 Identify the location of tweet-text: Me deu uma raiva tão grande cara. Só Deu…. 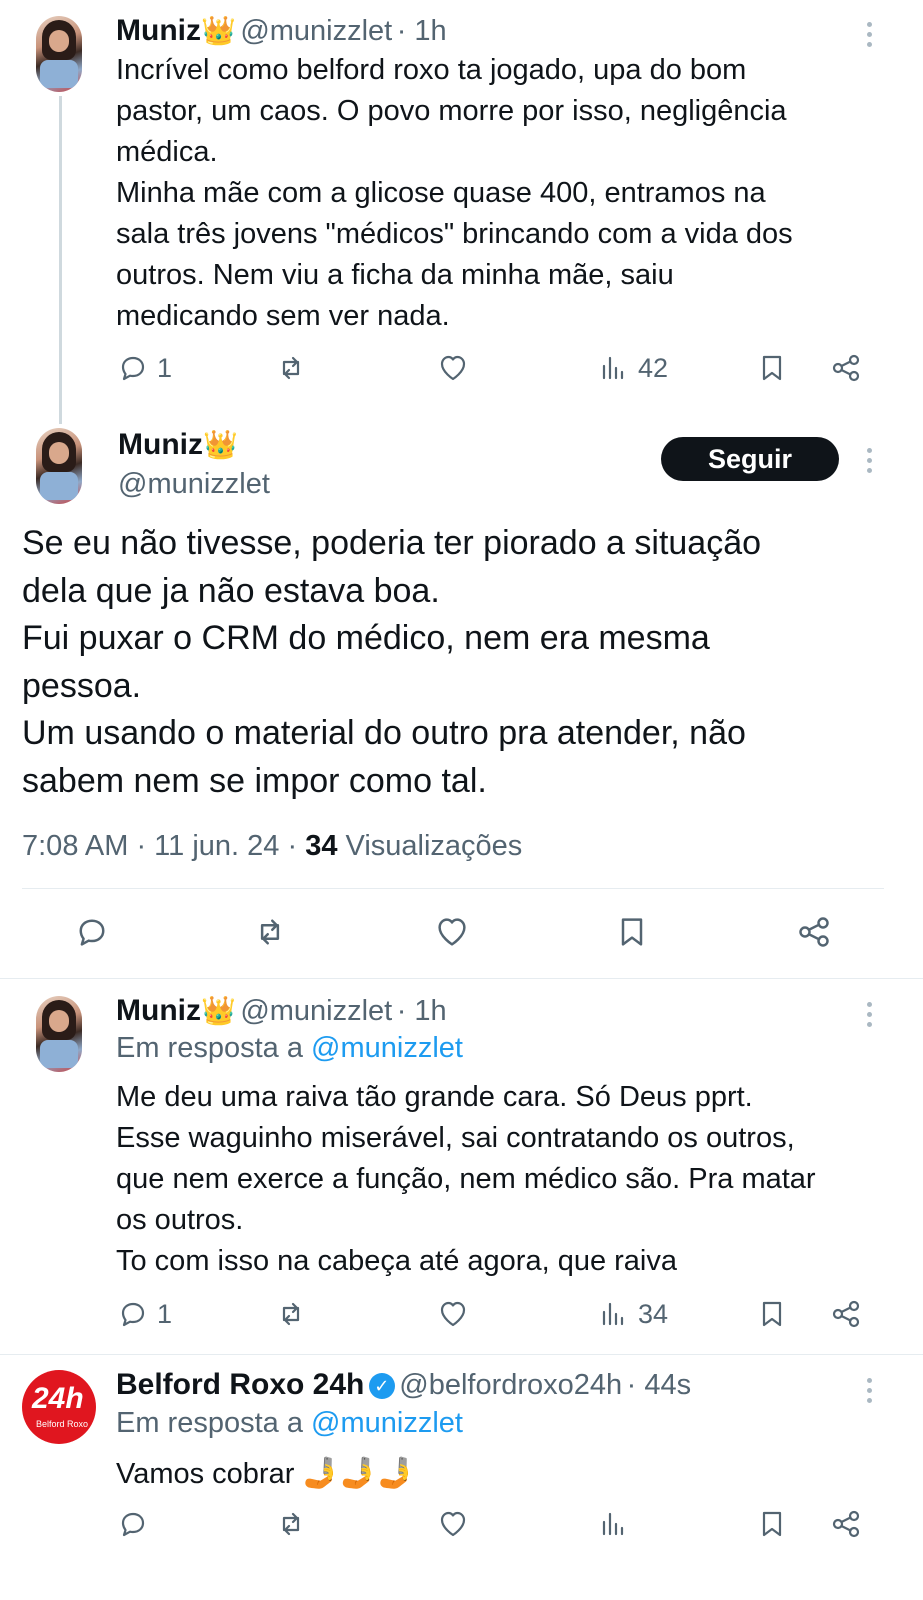
(466, 1179).